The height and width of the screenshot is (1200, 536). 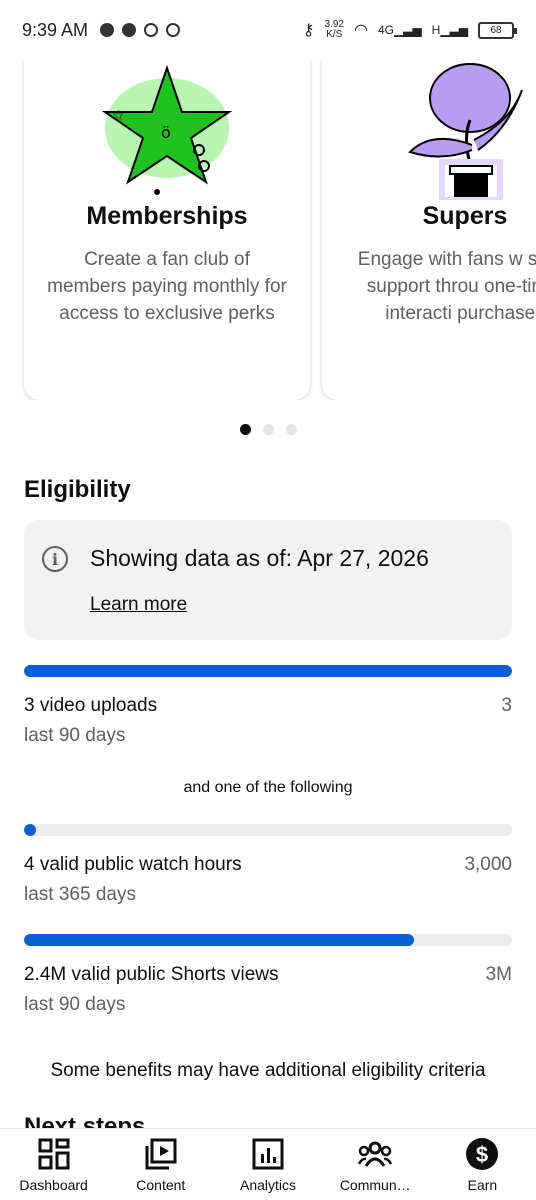 What do you see at coordinates (498, 974) in the screenshot?
I see `requirement-target: 3M` at bounding box center [498, 974].